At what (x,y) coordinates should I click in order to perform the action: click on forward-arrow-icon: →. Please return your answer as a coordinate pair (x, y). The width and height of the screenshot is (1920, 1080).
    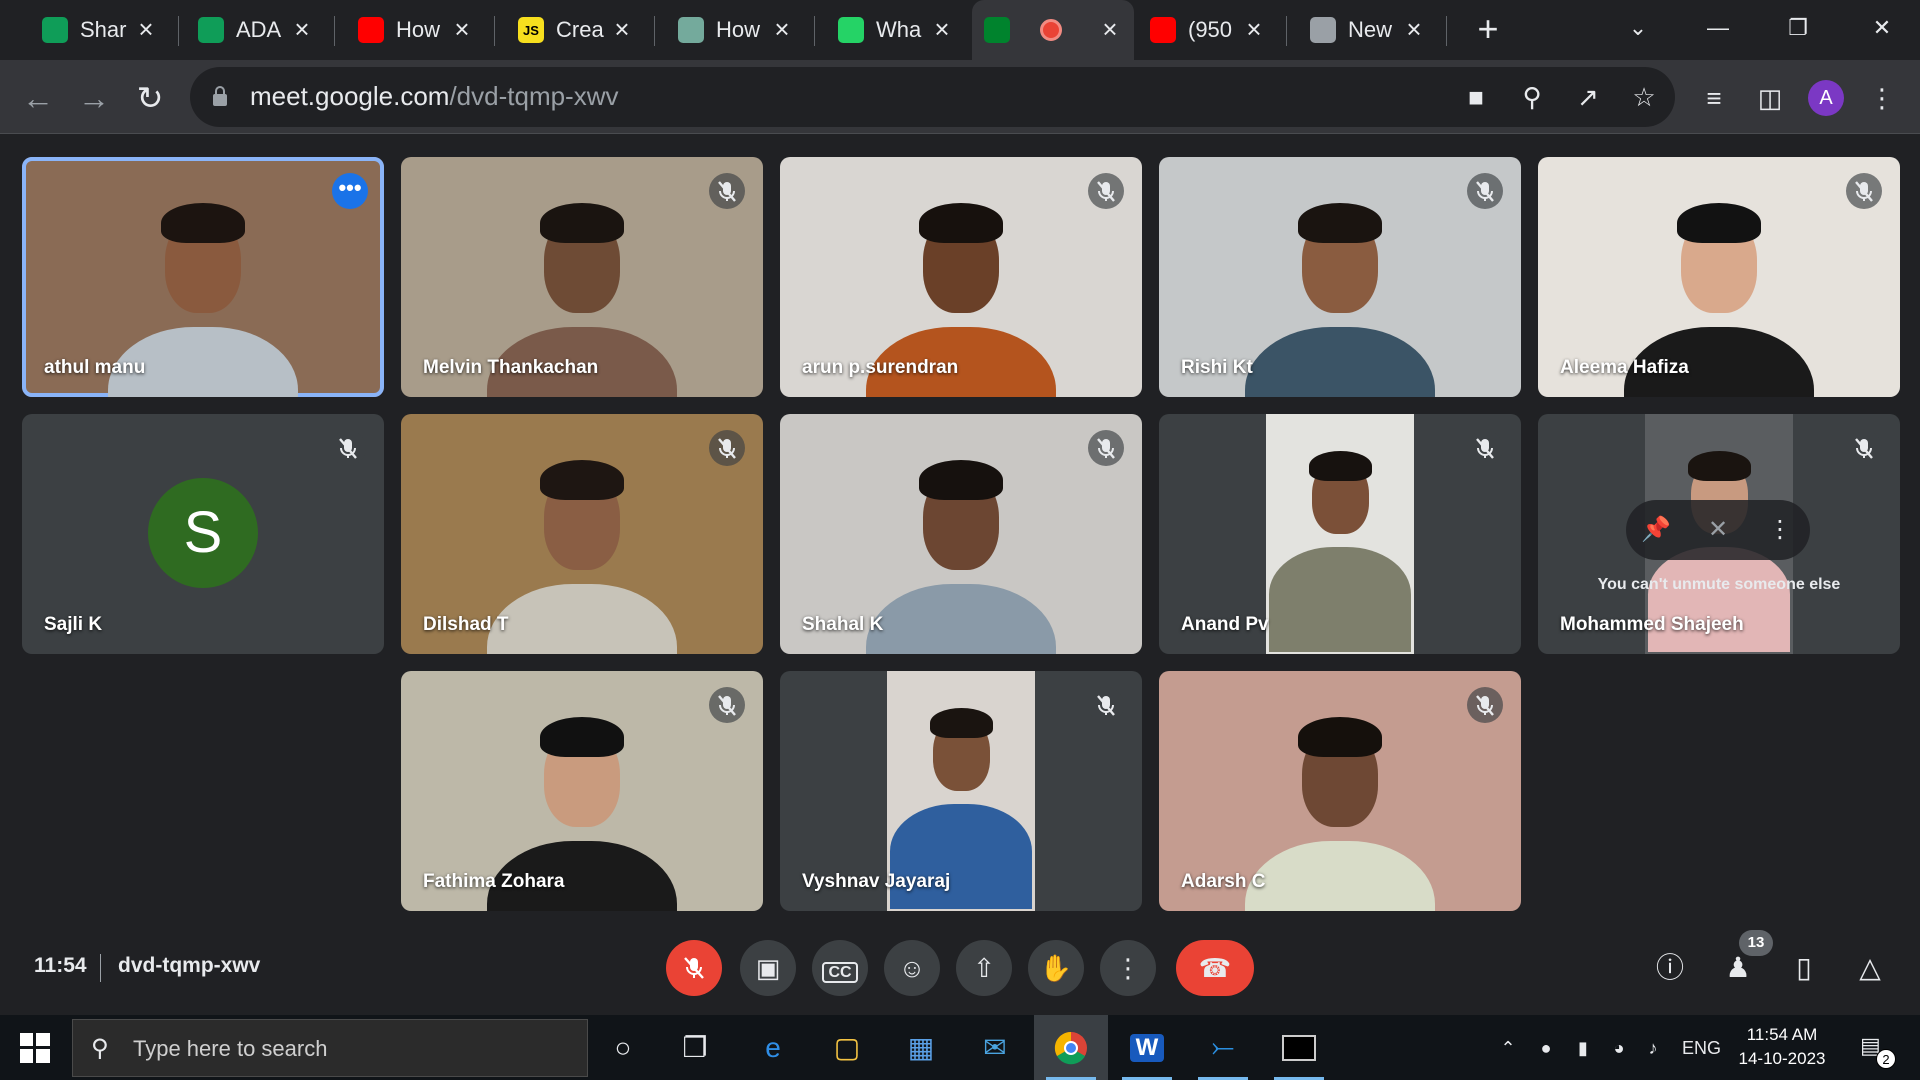
    Looking at the image, I should click on (94, 98).